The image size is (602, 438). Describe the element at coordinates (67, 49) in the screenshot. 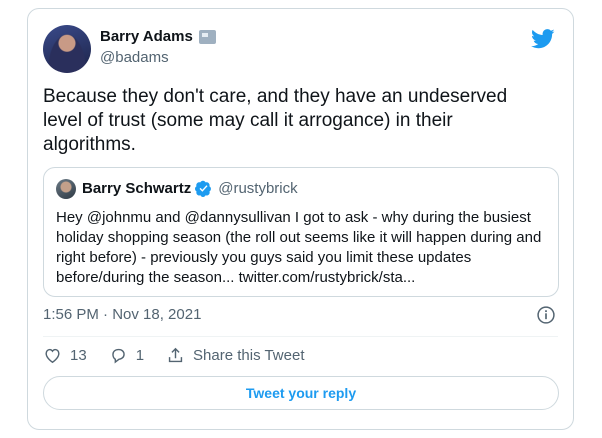

I see `author-avatar` at that location.